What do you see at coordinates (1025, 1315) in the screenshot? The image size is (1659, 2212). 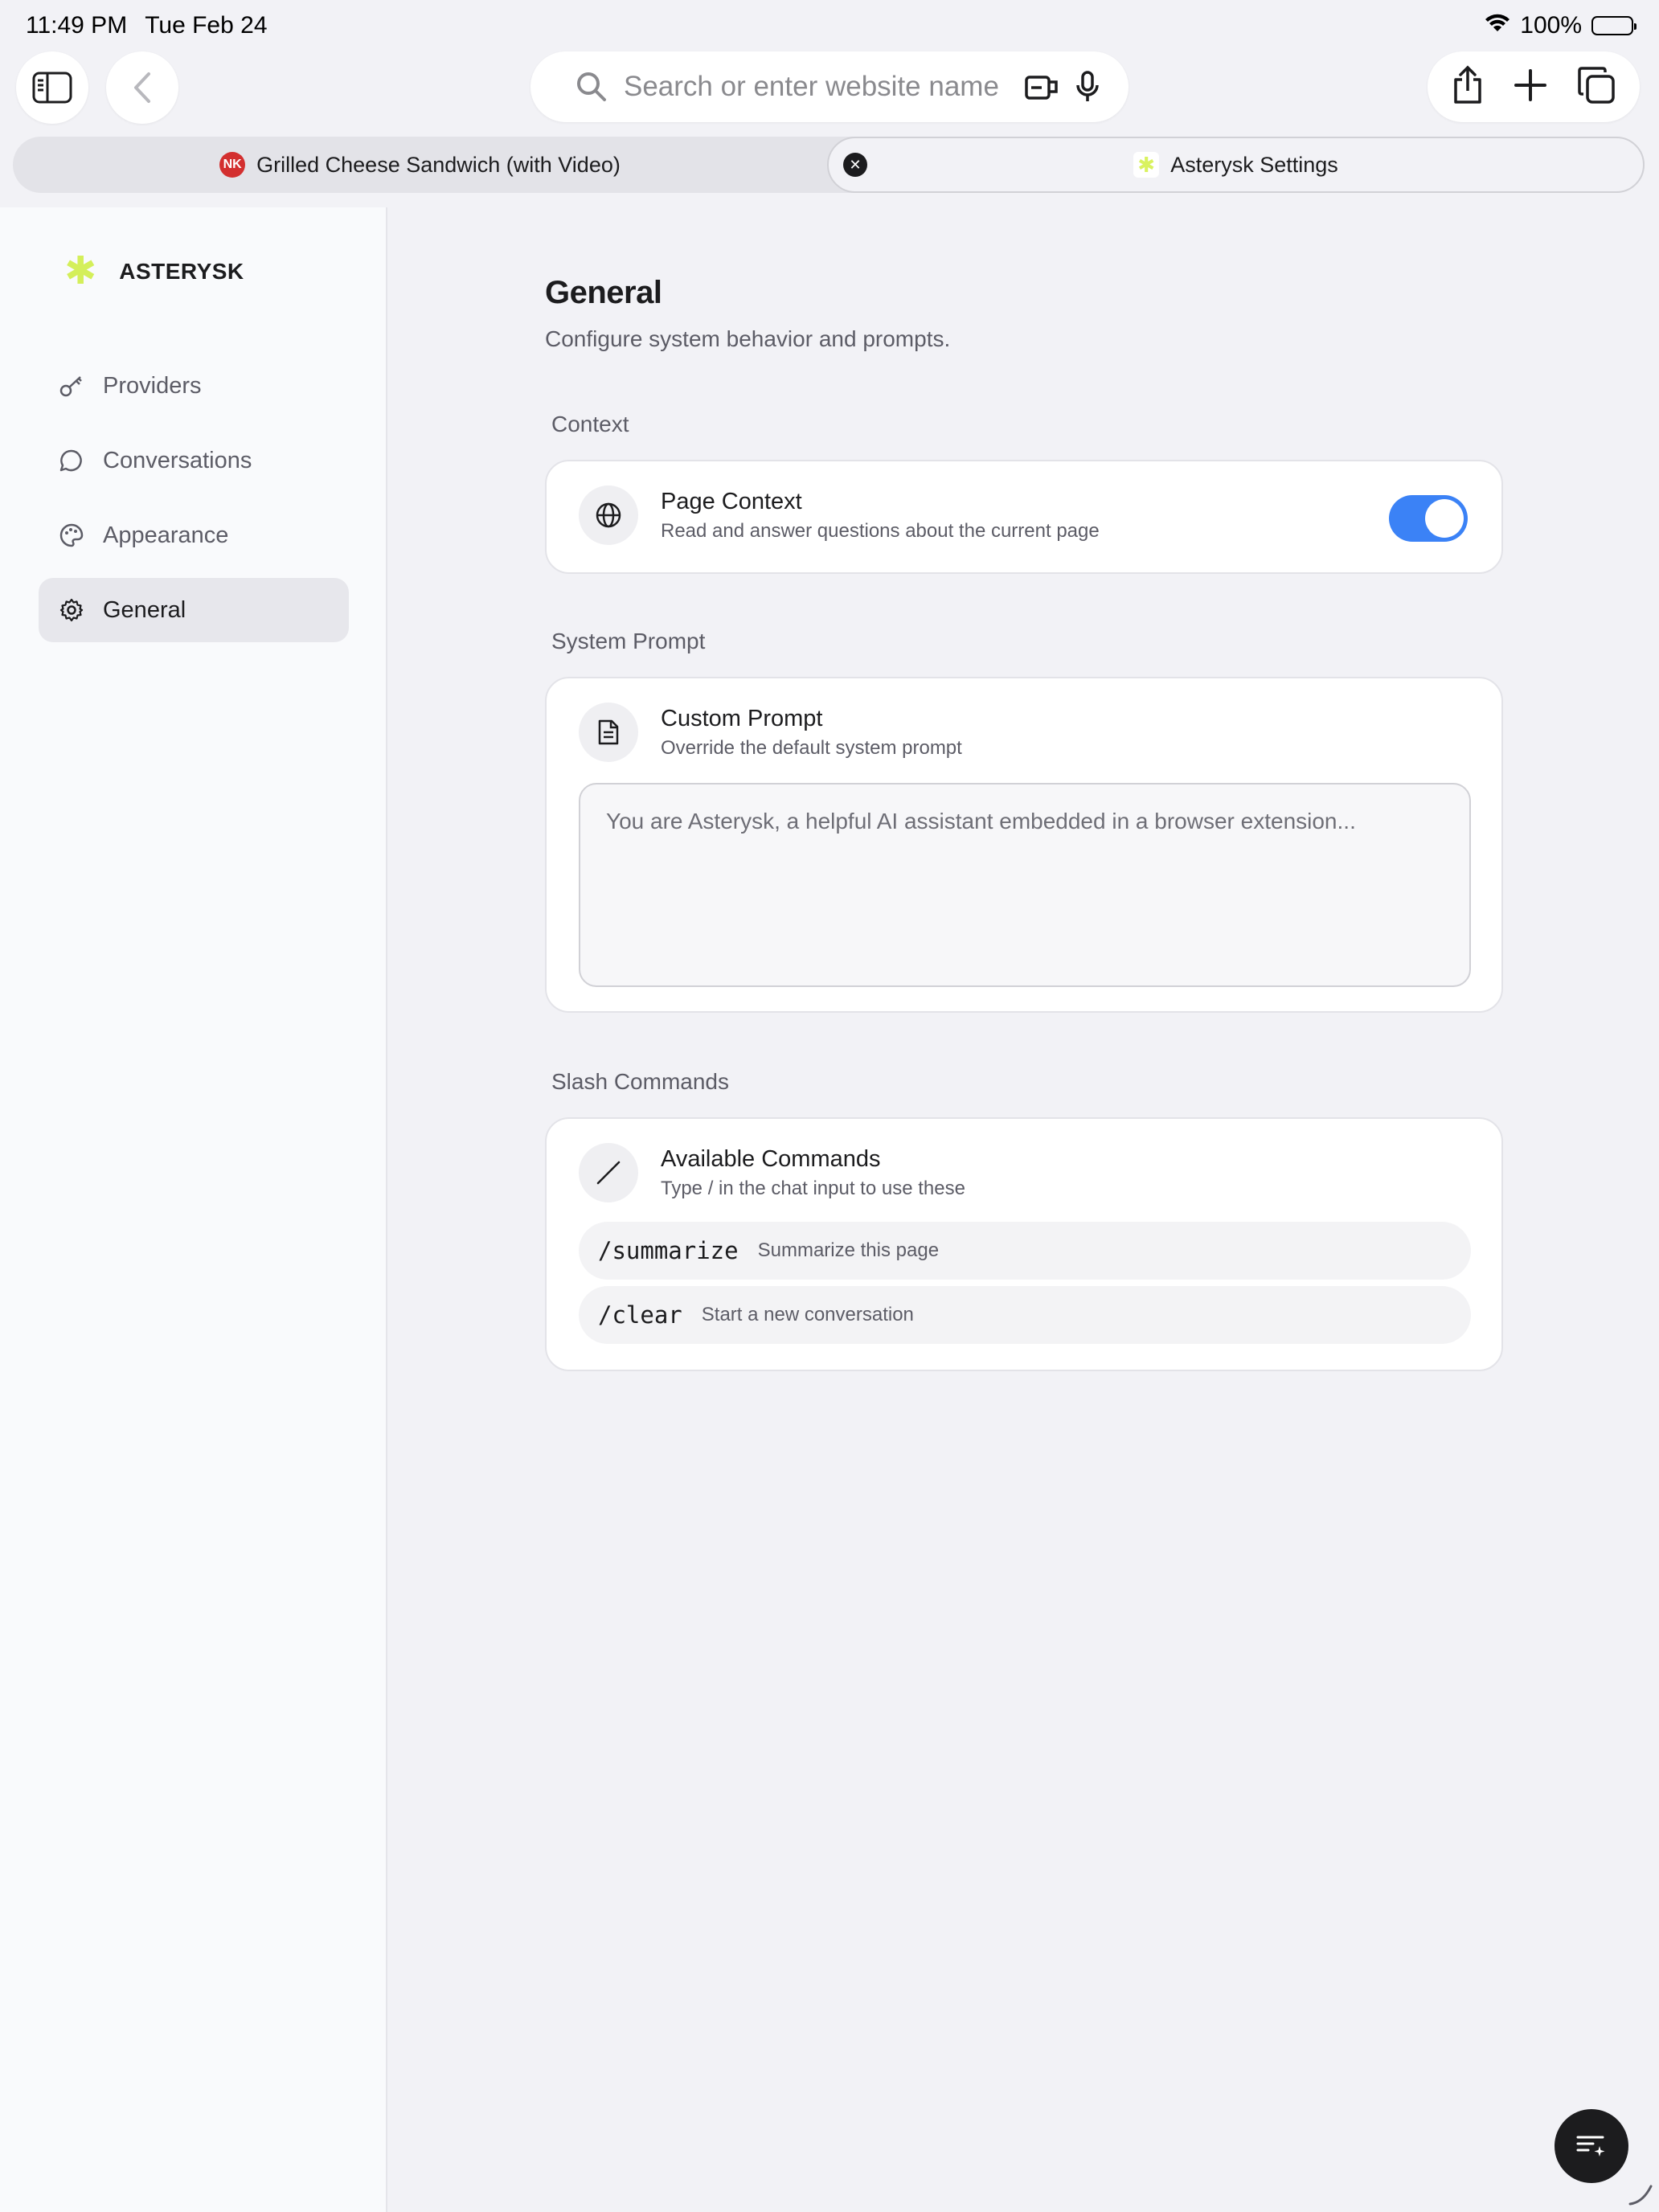 I see `command-row: /clear Start a new conversation` at bounding box center [1025, 1315].